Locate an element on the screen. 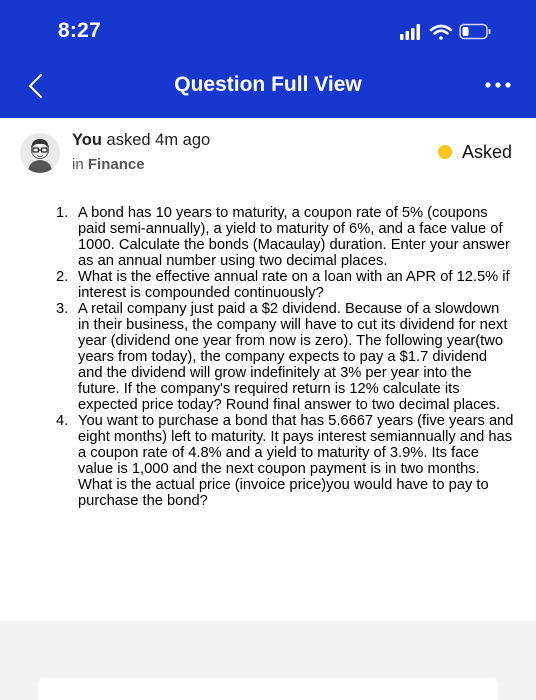 Image resolution: width=536 pixels, height=700 pixels. question-number: 4. is located at coordinates (62, 421).